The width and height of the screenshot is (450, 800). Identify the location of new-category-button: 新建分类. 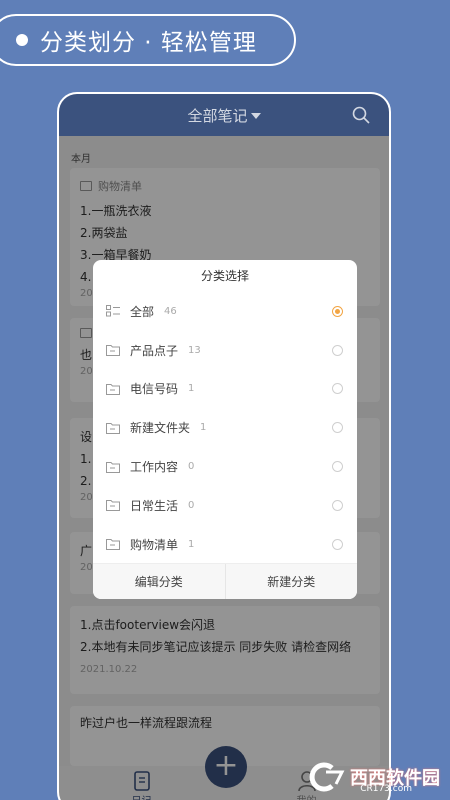
(290, 581).